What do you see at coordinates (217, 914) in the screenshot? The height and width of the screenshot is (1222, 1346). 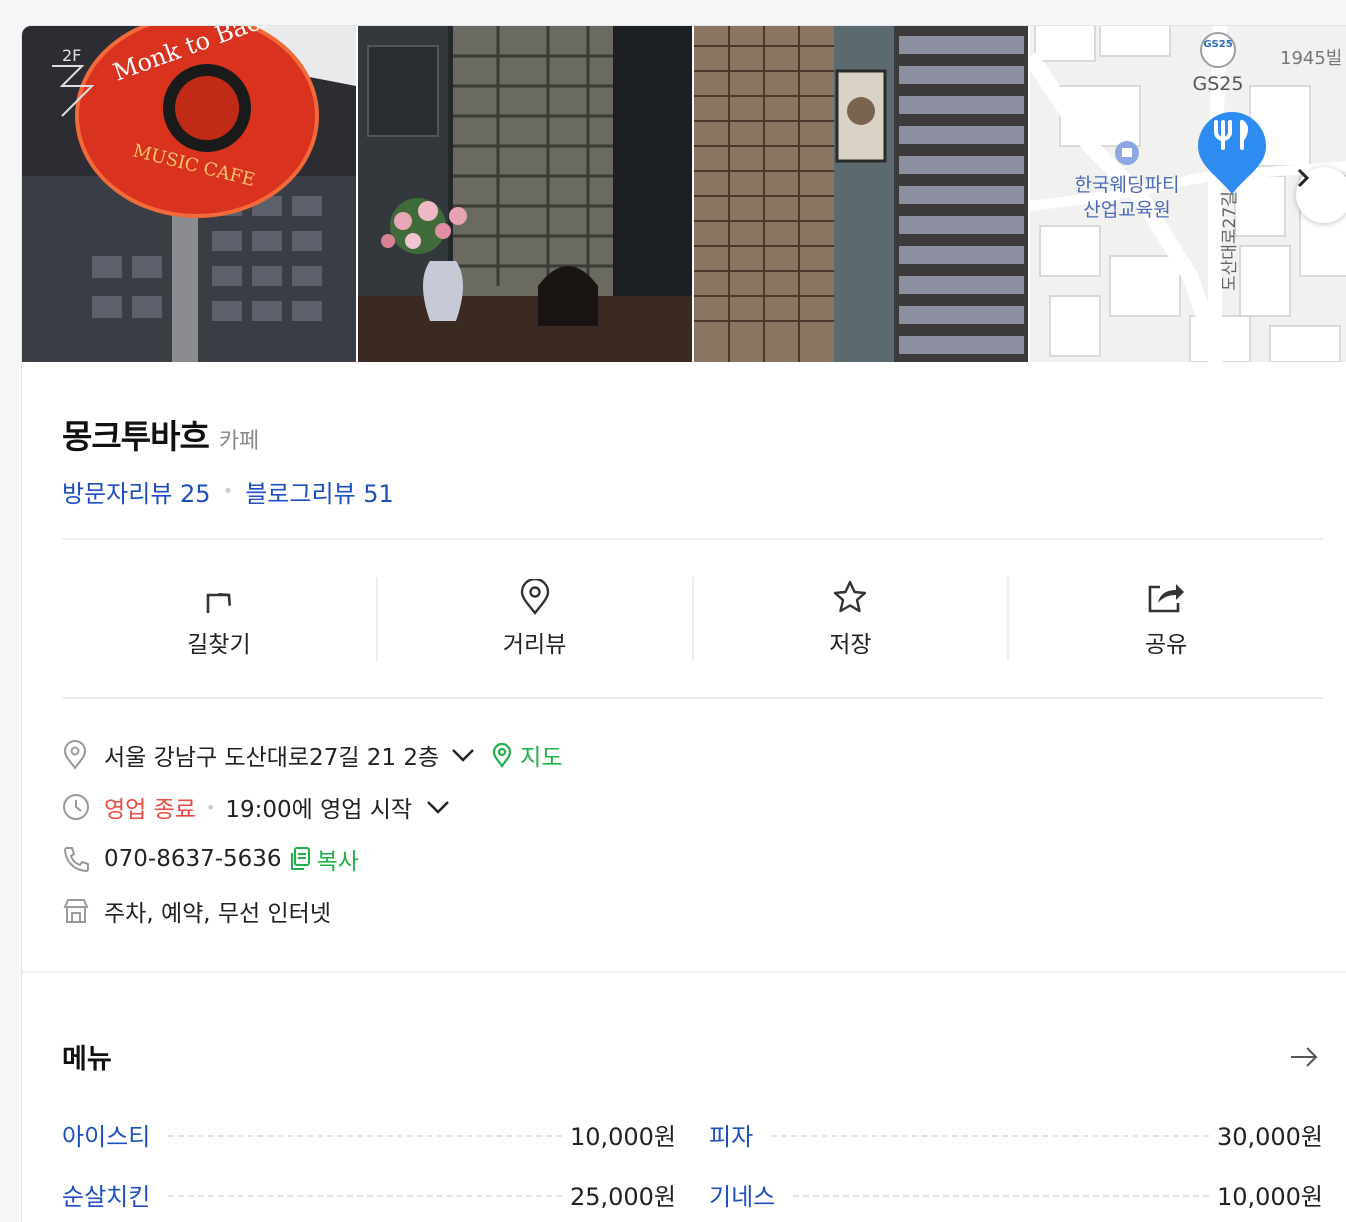 I see `amenities-text: 주차, 예약, 무선 인터넷` at bounding box center [217, 914].